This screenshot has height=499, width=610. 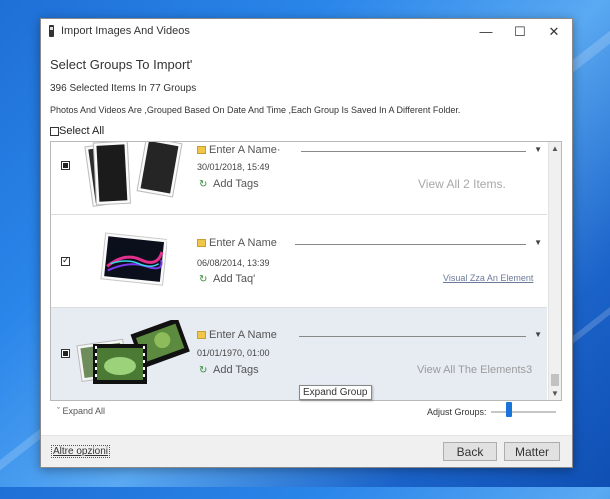 What do you see at coordinates (82, 131) in the screenshot?
I see `select-all-label: Select All` at bounding box center [82, 131].